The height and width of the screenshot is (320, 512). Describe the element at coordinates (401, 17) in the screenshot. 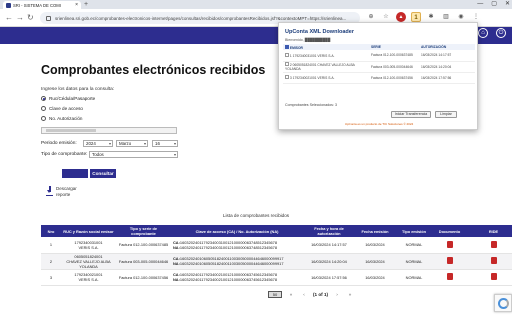

I see `extension-red-icon: ▲` at that location.